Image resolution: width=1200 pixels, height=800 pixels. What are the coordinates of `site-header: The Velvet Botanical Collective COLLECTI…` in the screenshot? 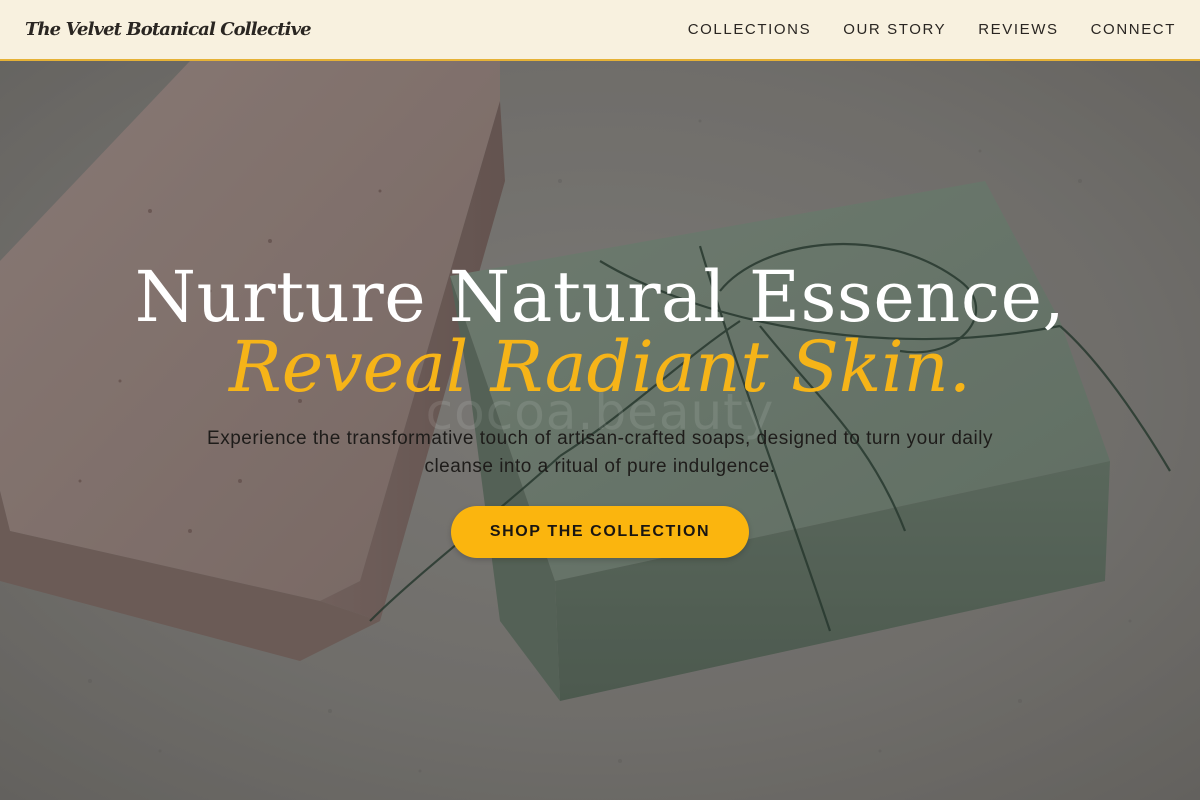 It's located at (600, 30).